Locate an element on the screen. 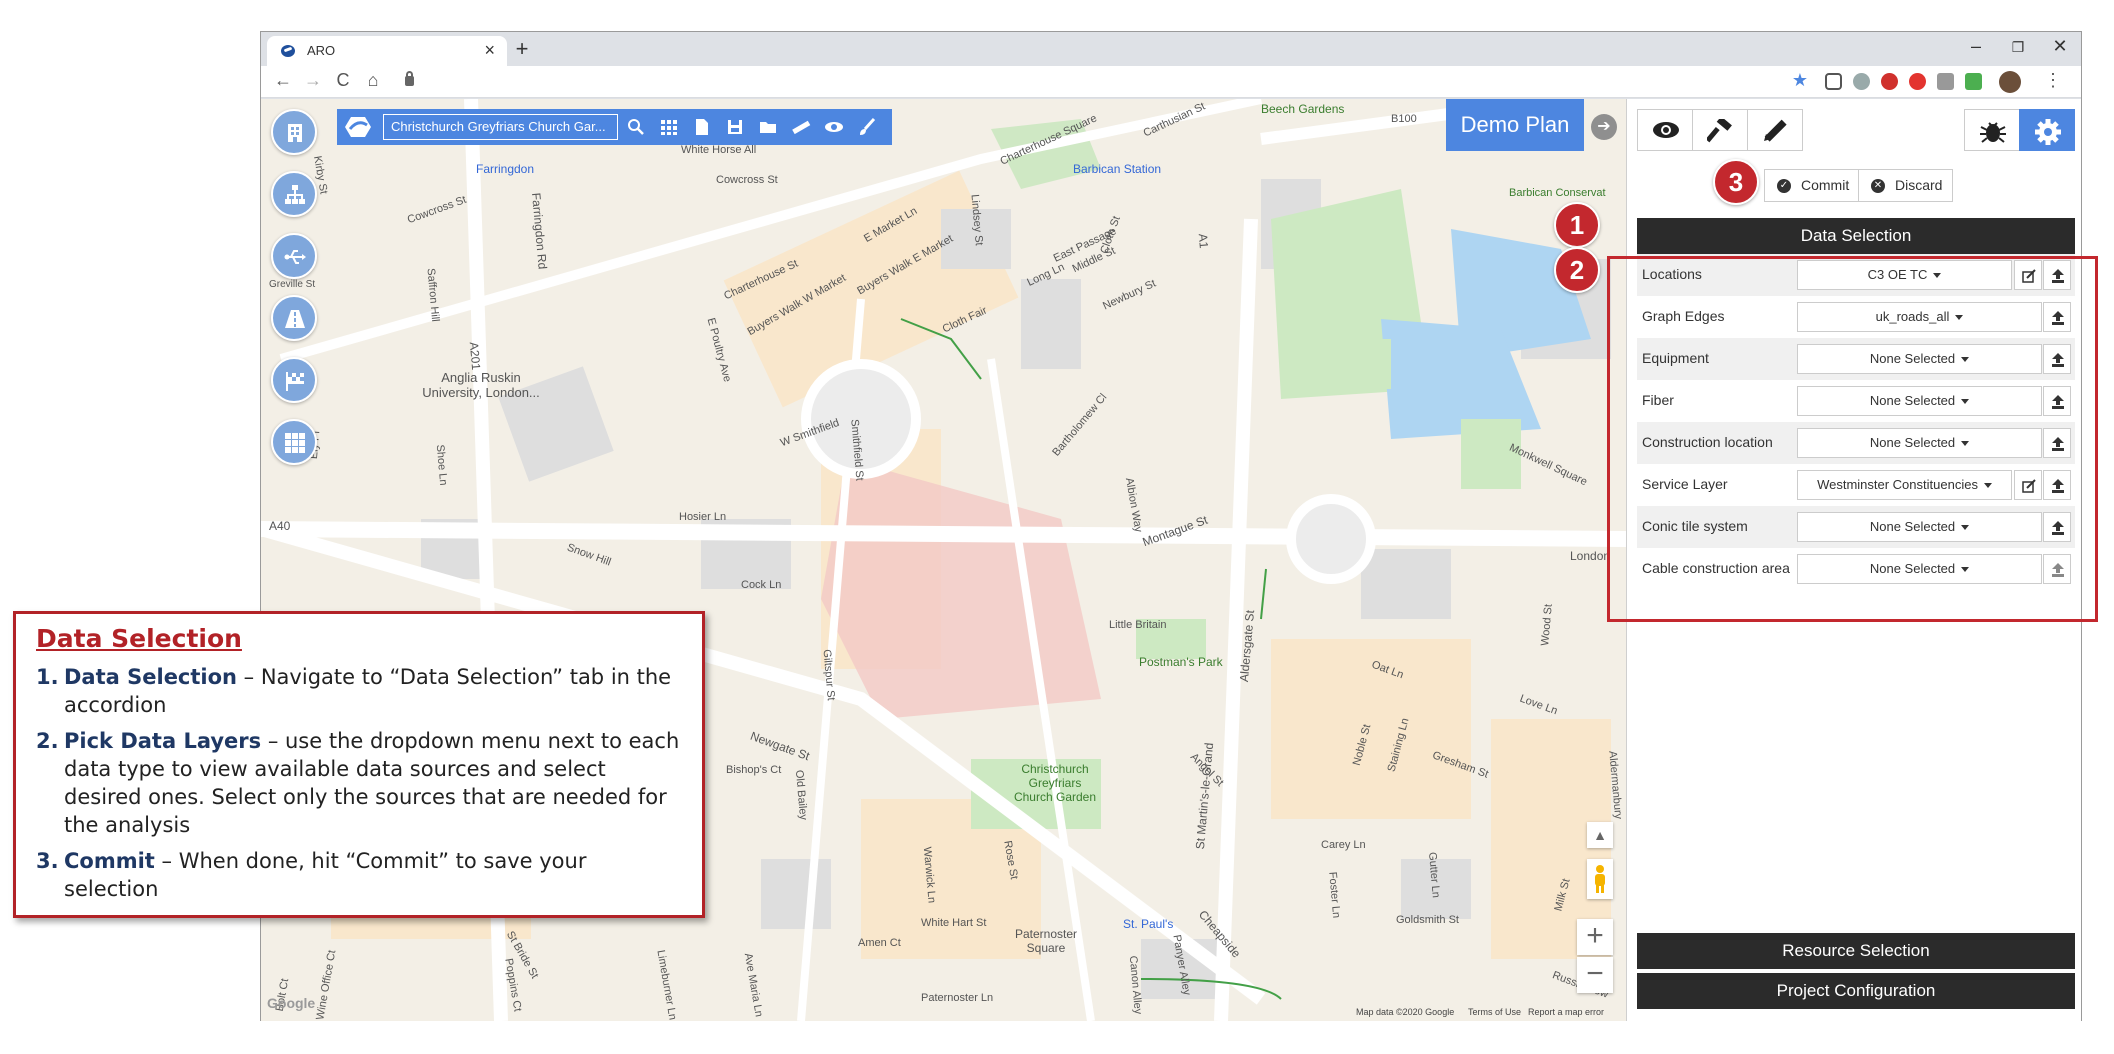 This screenshot has height=1054, width=2114. map-label: Hosier Ln is located at coordinates (703, 517).